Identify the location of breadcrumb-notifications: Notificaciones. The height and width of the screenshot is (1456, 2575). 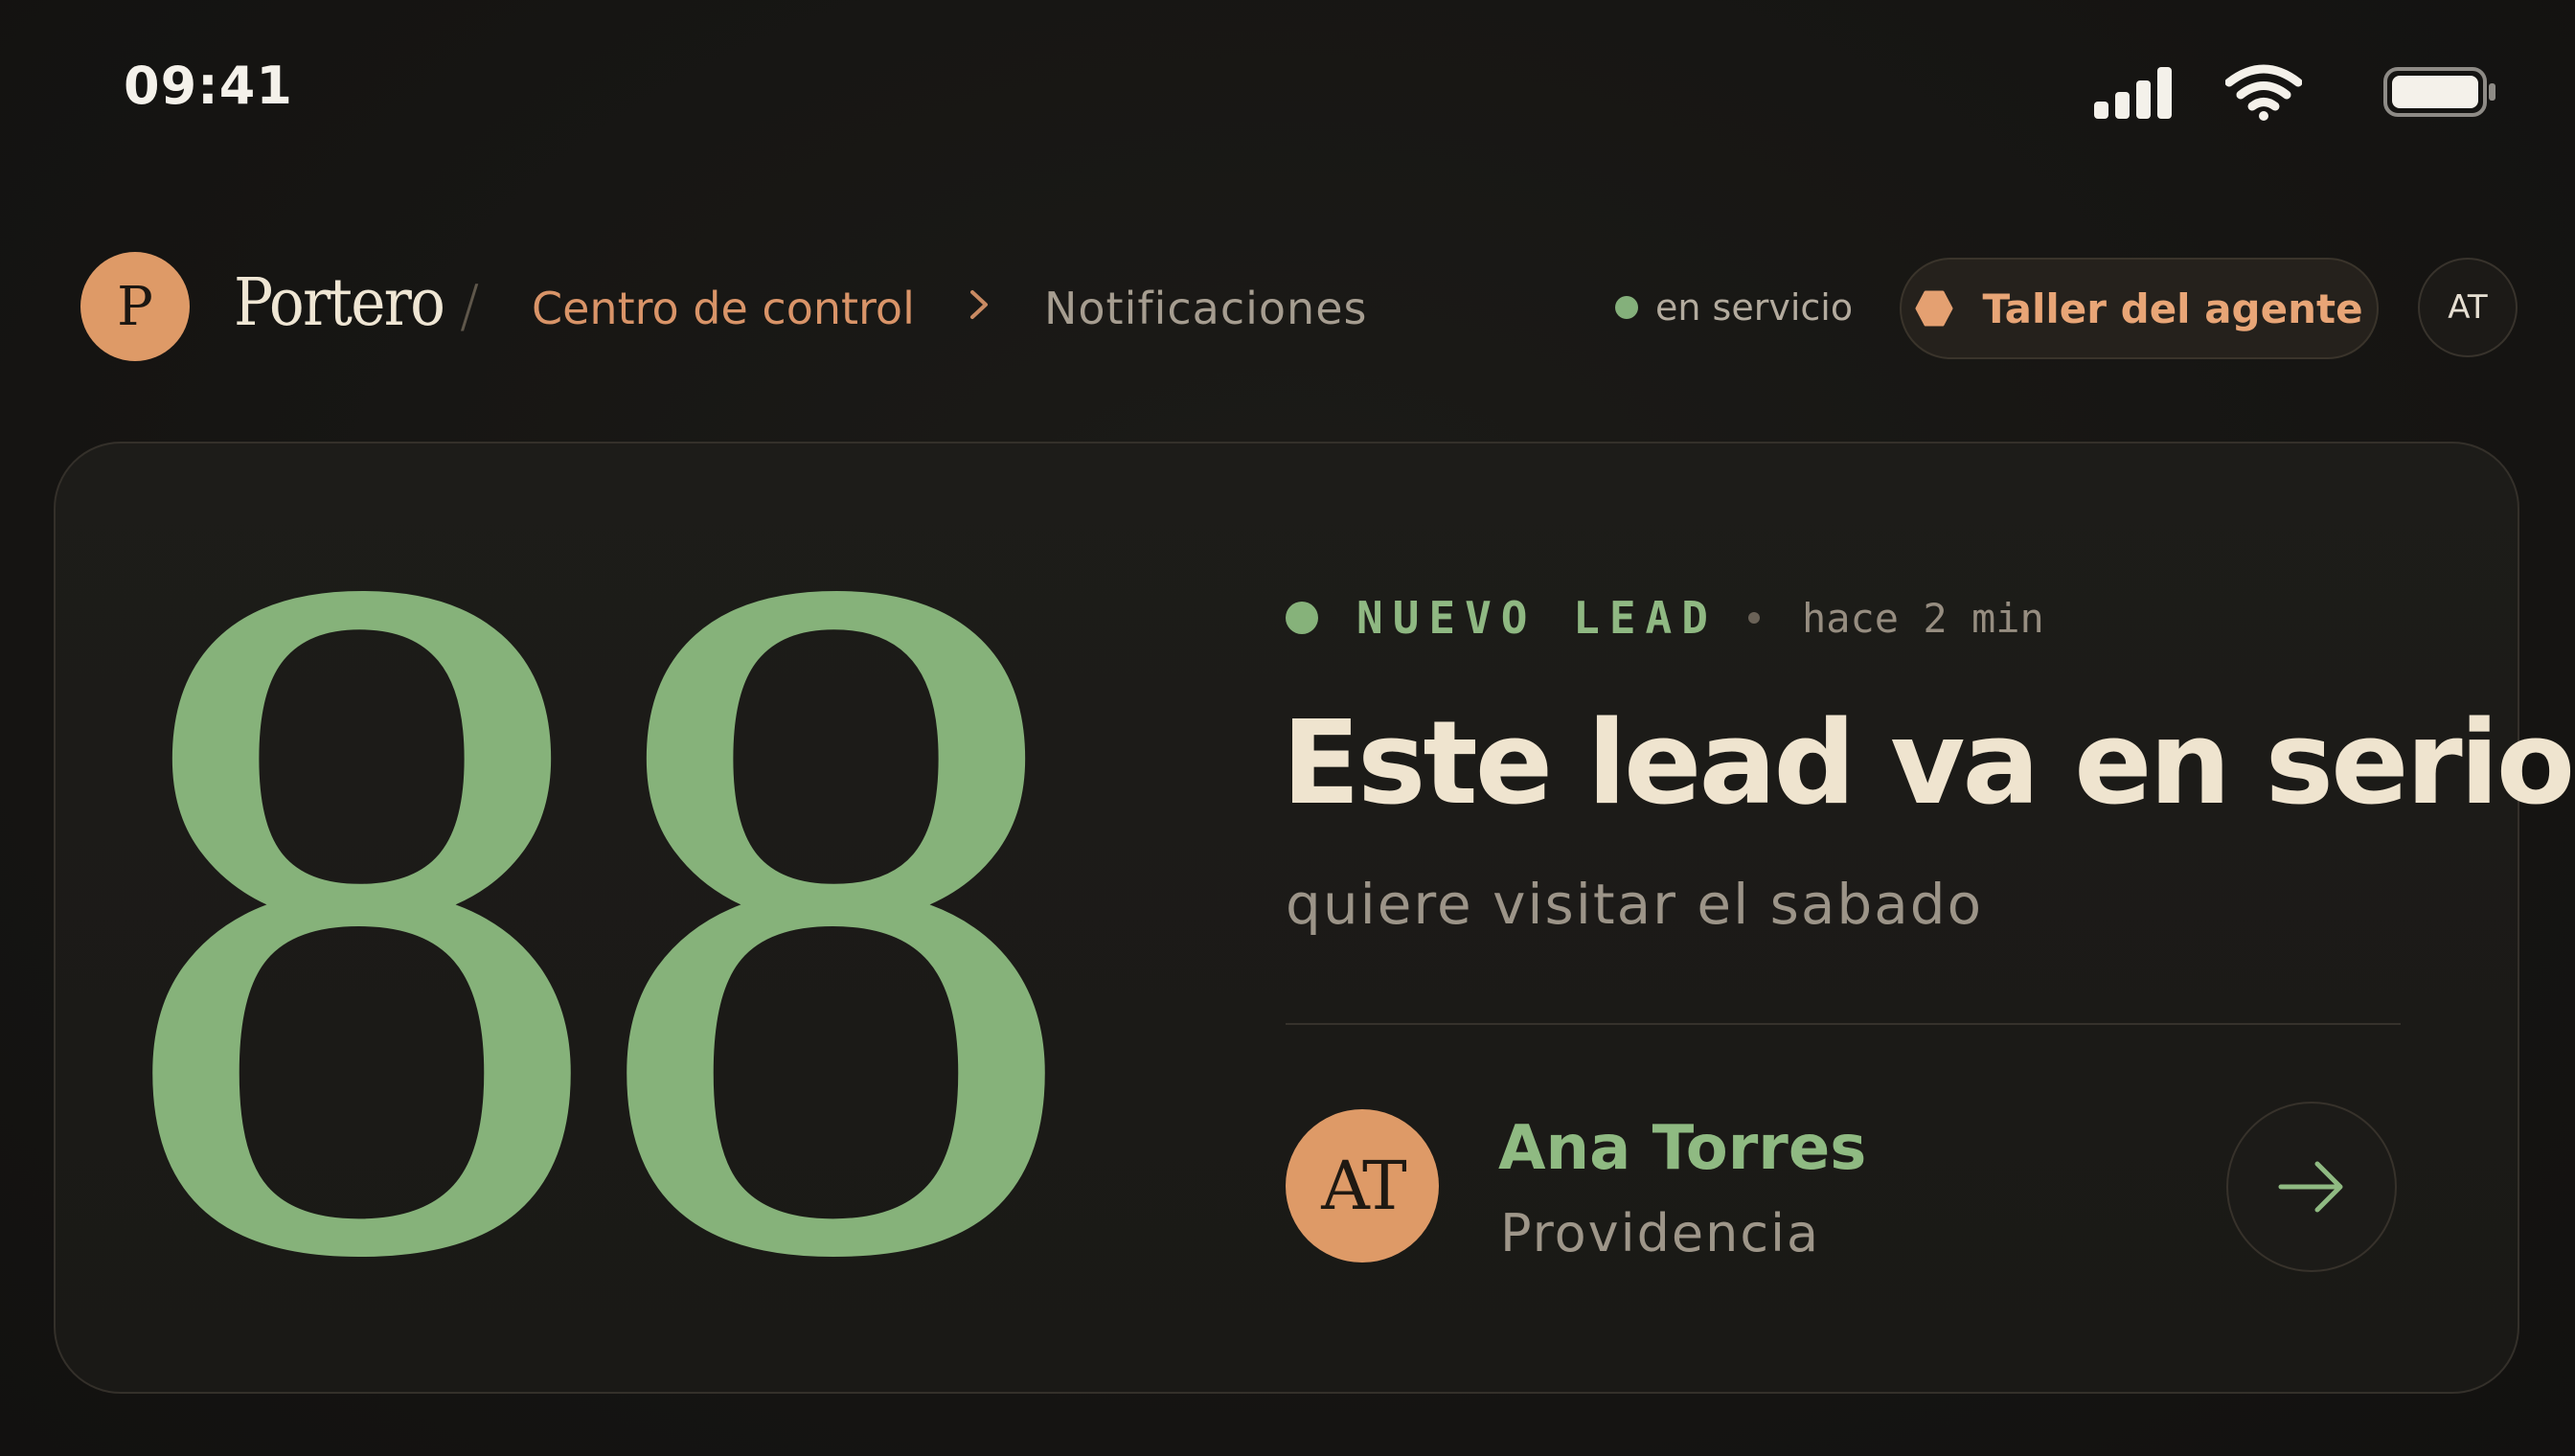
(1206, 308).